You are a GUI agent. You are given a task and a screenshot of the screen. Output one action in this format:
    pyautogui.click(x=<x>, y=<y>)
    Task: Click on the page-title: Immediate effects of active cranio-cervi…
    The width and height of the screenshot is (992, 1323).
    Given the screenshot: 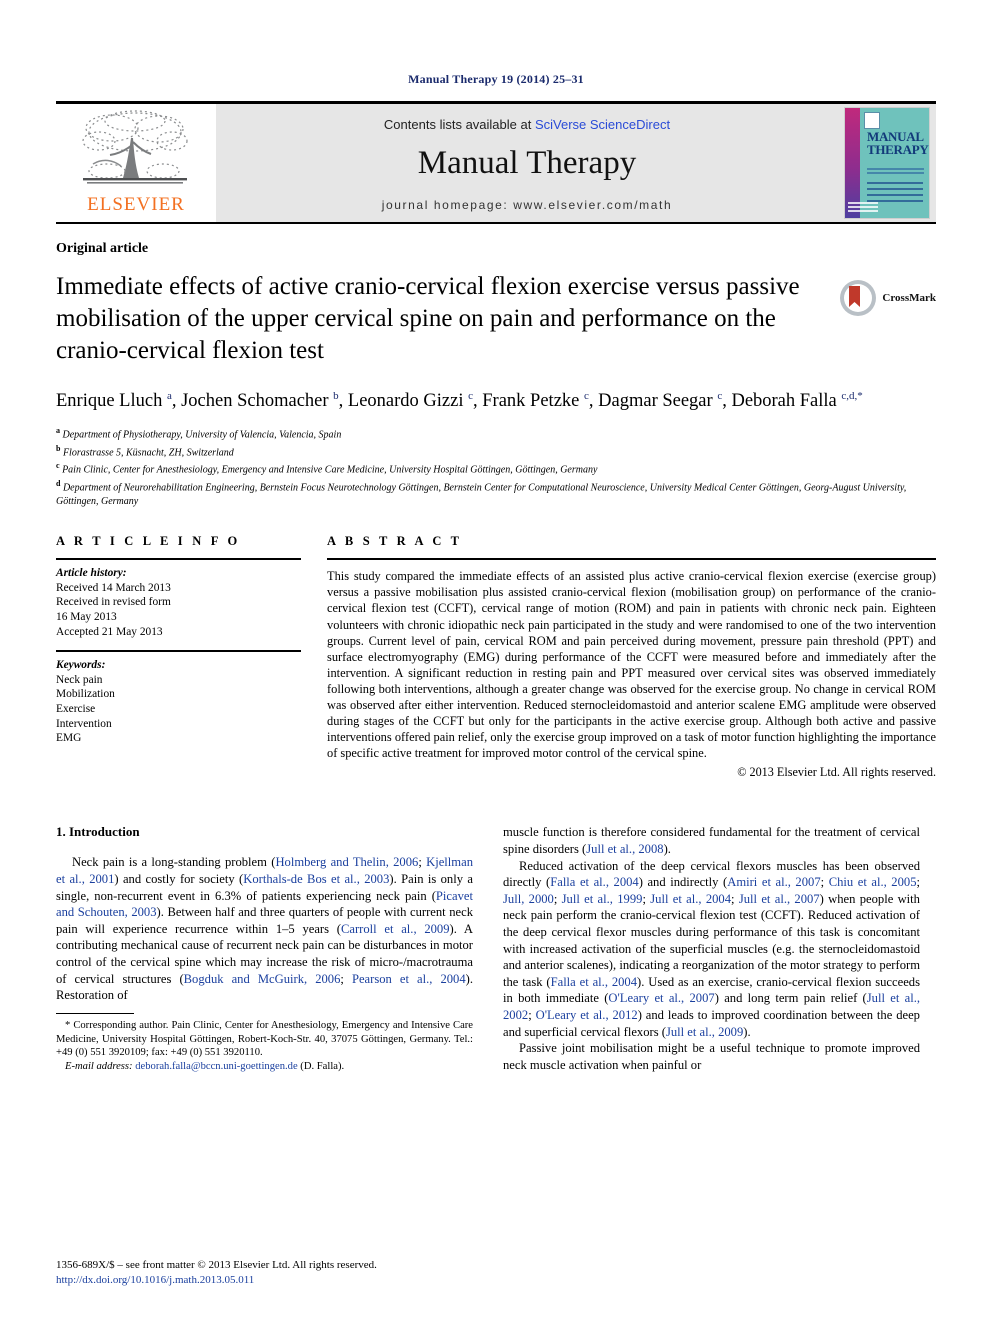 What is the action you would take?
    pyautogui.click(x=428, y=318)
    